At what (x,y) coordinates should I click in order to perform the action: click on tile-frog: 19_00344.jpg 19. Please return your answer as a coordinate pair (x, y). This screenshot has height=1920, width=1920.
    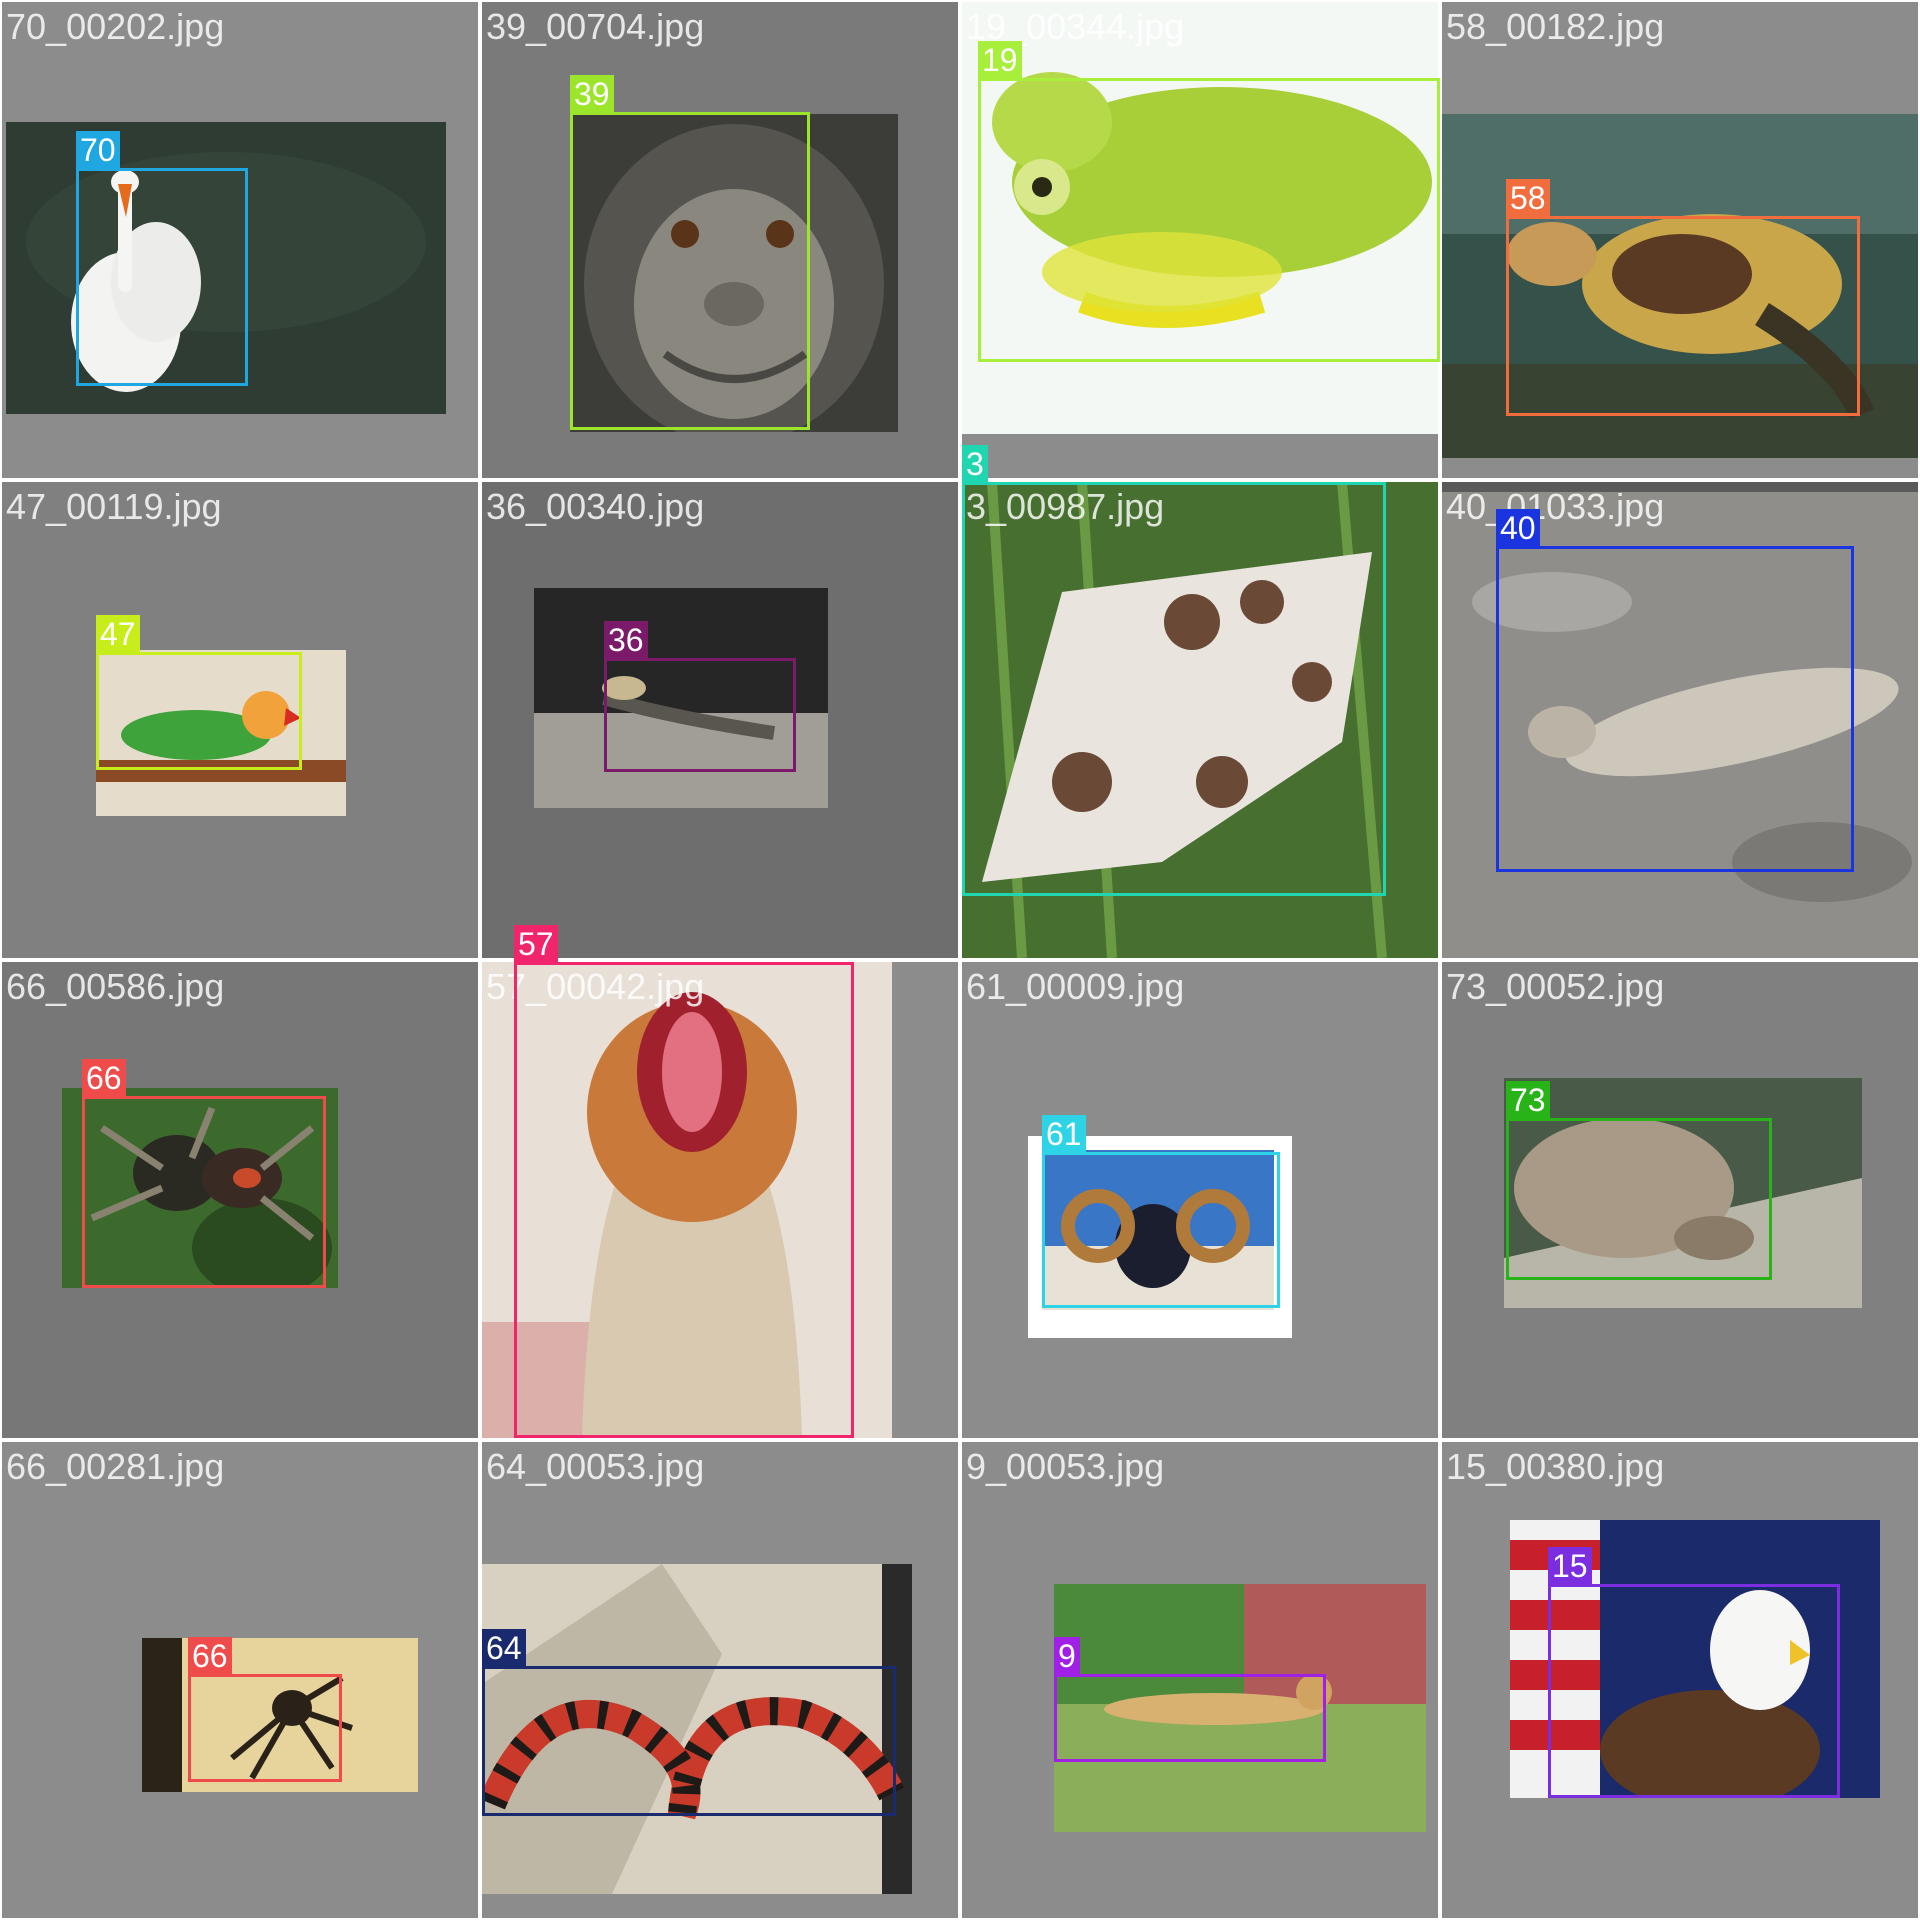
    Looking at the image, I should click on (1201, 240).